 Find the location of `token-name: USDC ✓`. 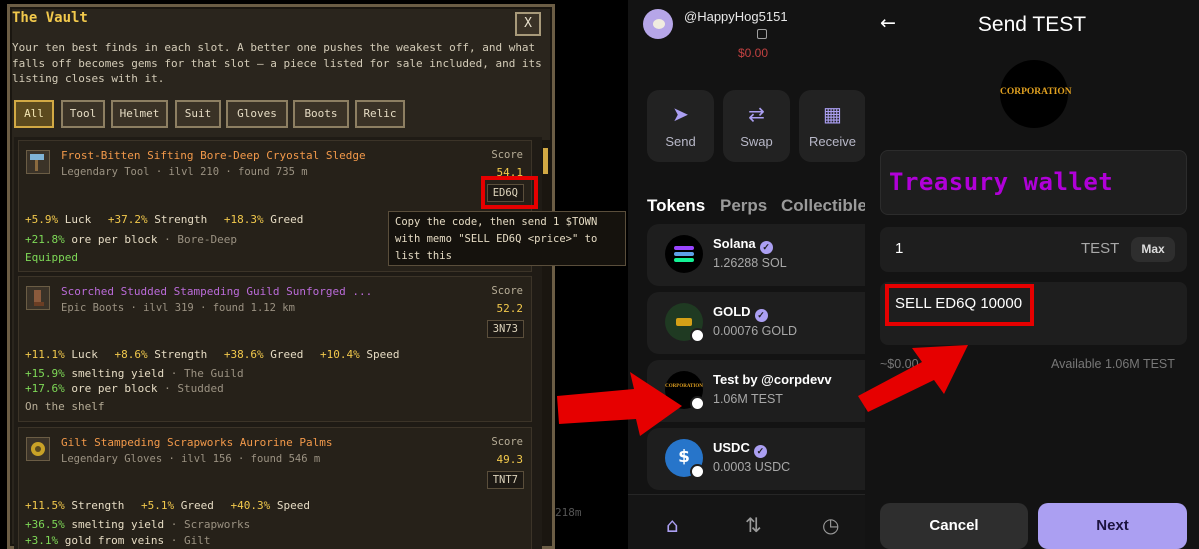

token-name: USDC ✓ is located at coordinates (740, 449).